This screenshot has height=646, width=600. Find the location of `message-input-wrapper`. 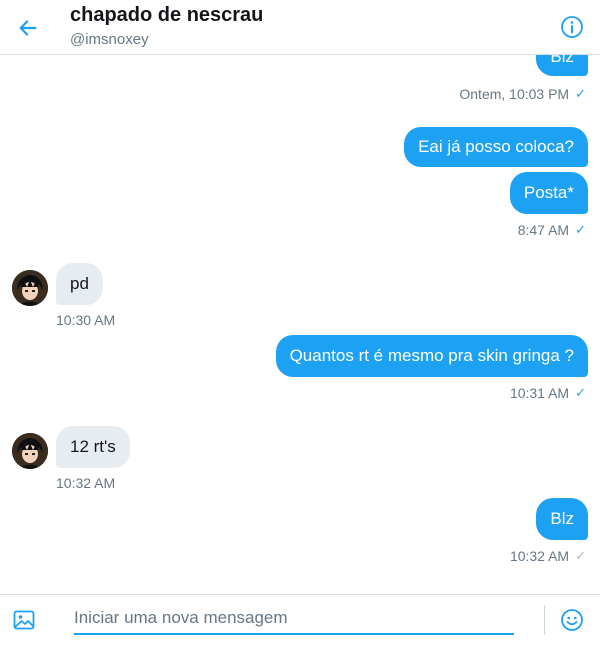

message-input-wrapper is located at coordinates (294, 619).